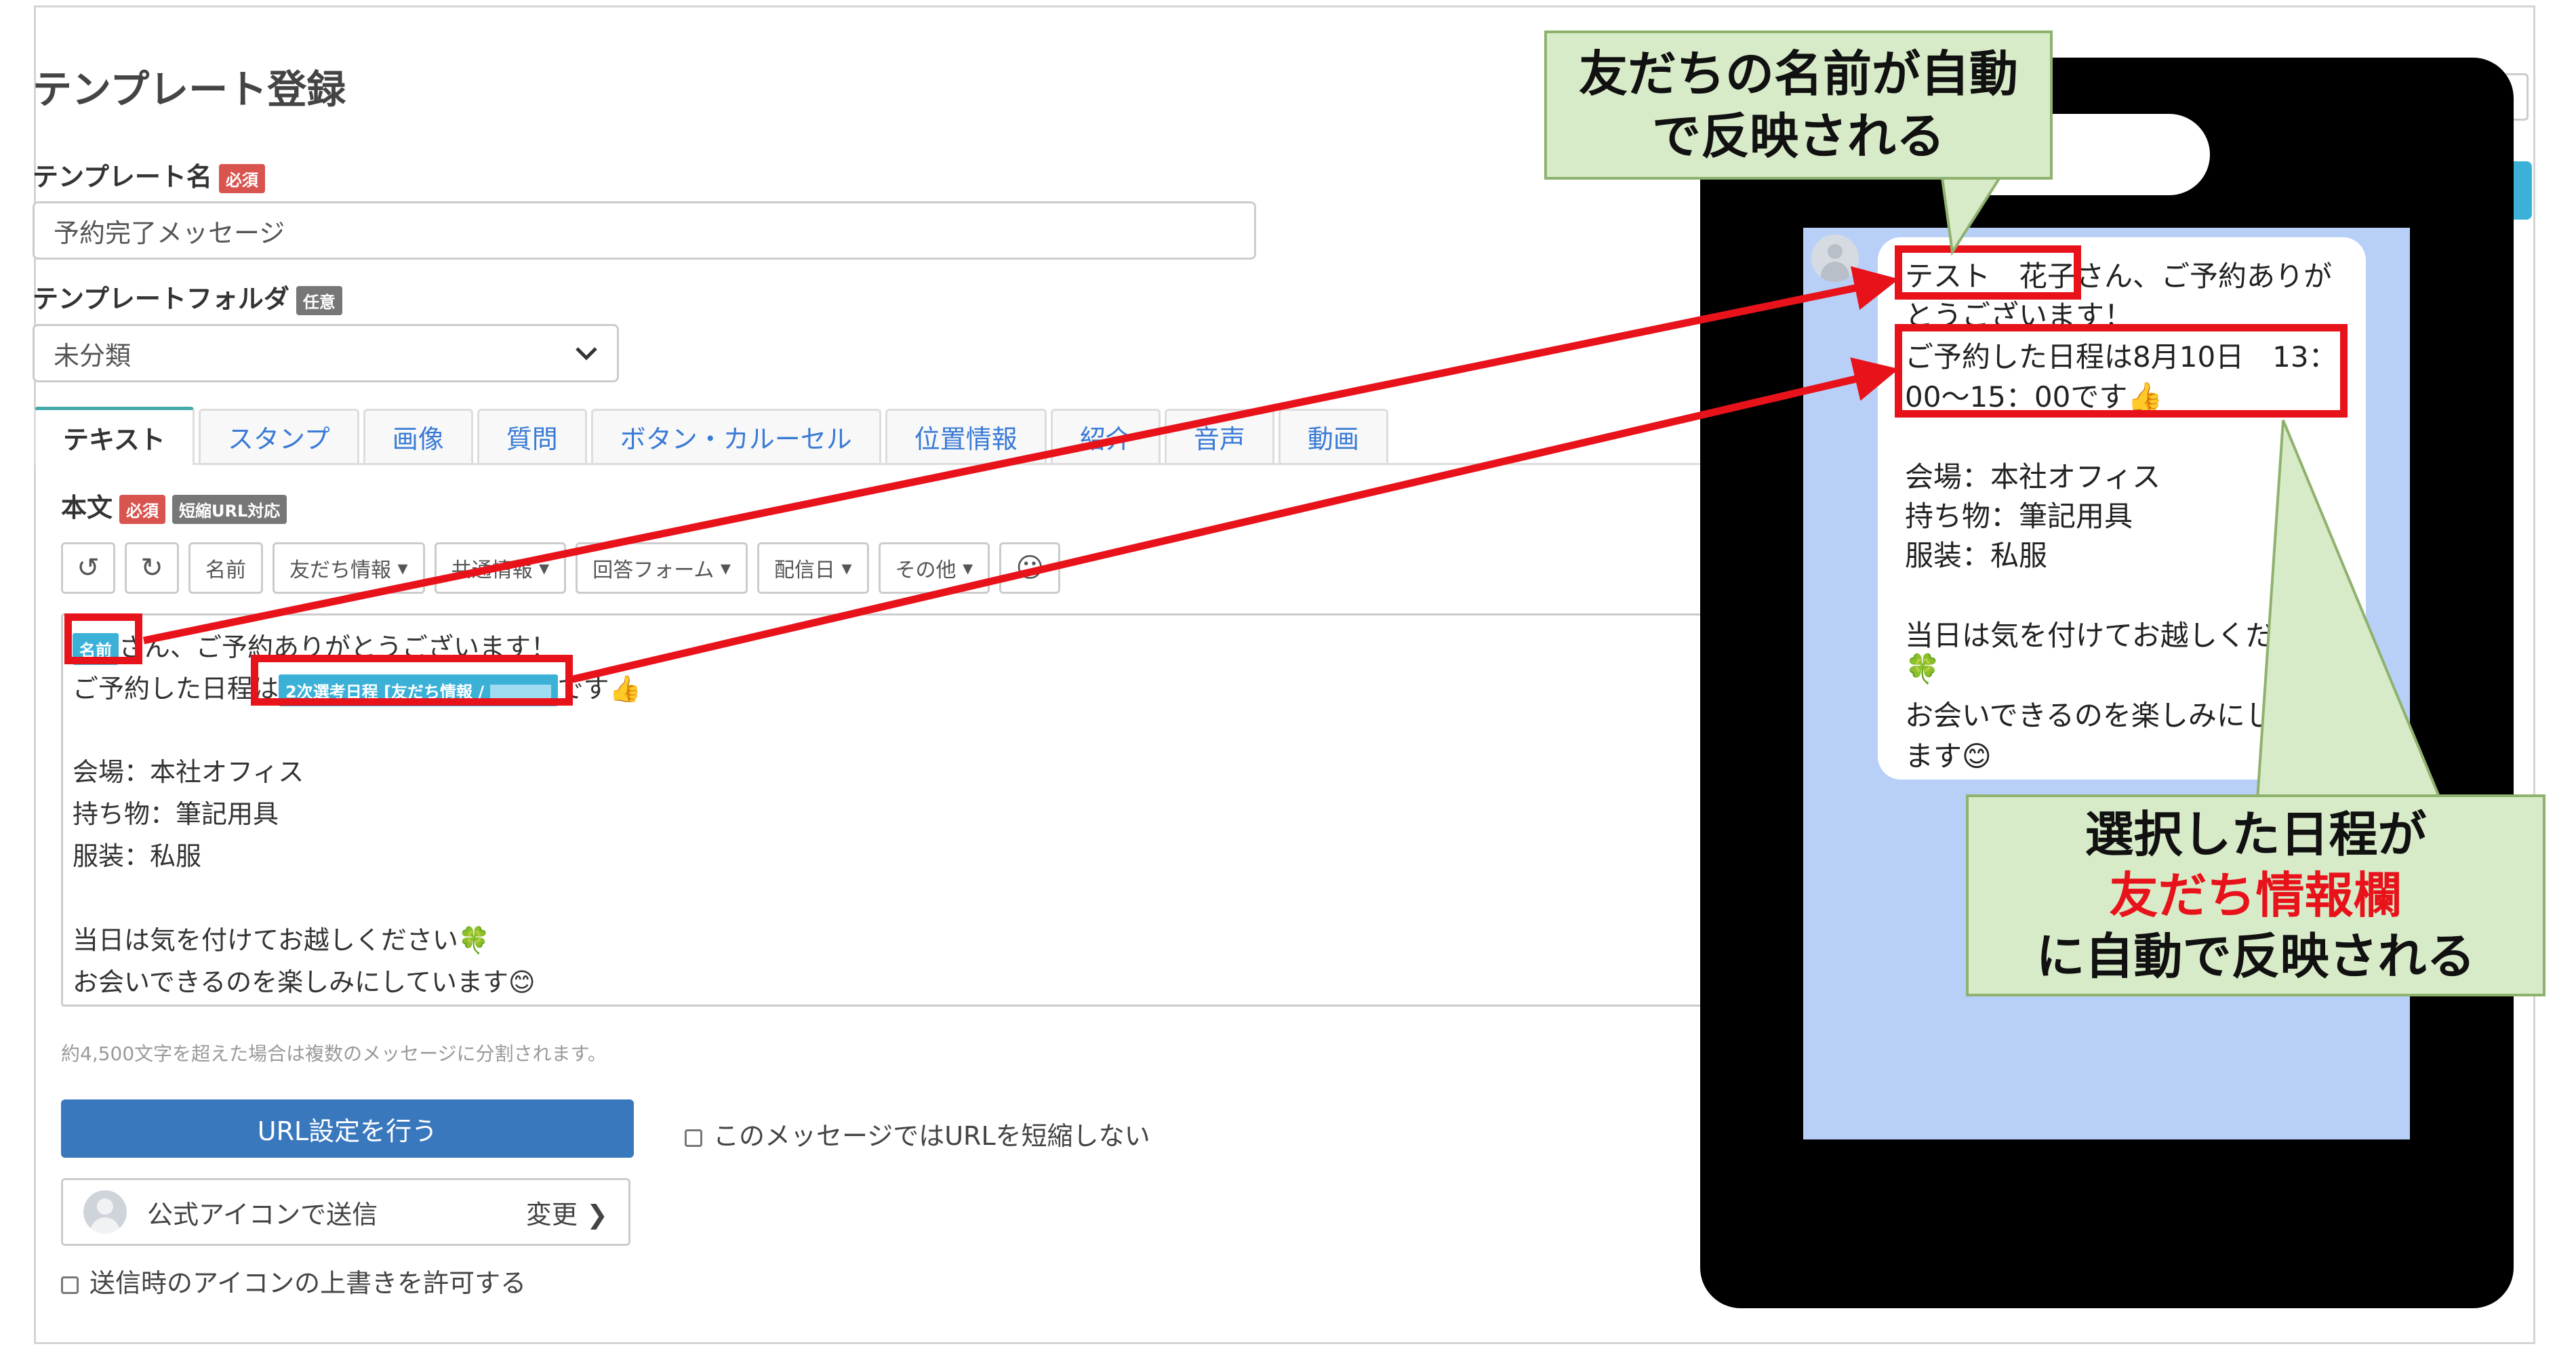 This screenshot has width=2576, height=1355. I want to click on top-callout: 友だちの名前が自動 で反映される, so click(1798, 105).